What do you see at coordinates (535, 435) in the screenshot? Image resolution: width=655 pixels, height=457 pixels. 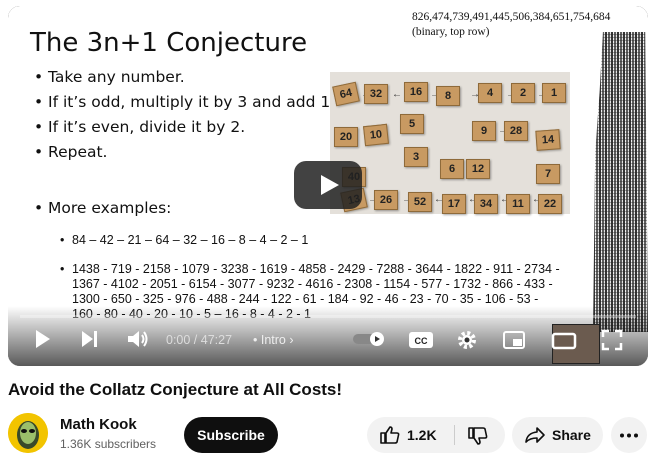 I see `share-icon` at bounding box center [535, 435].